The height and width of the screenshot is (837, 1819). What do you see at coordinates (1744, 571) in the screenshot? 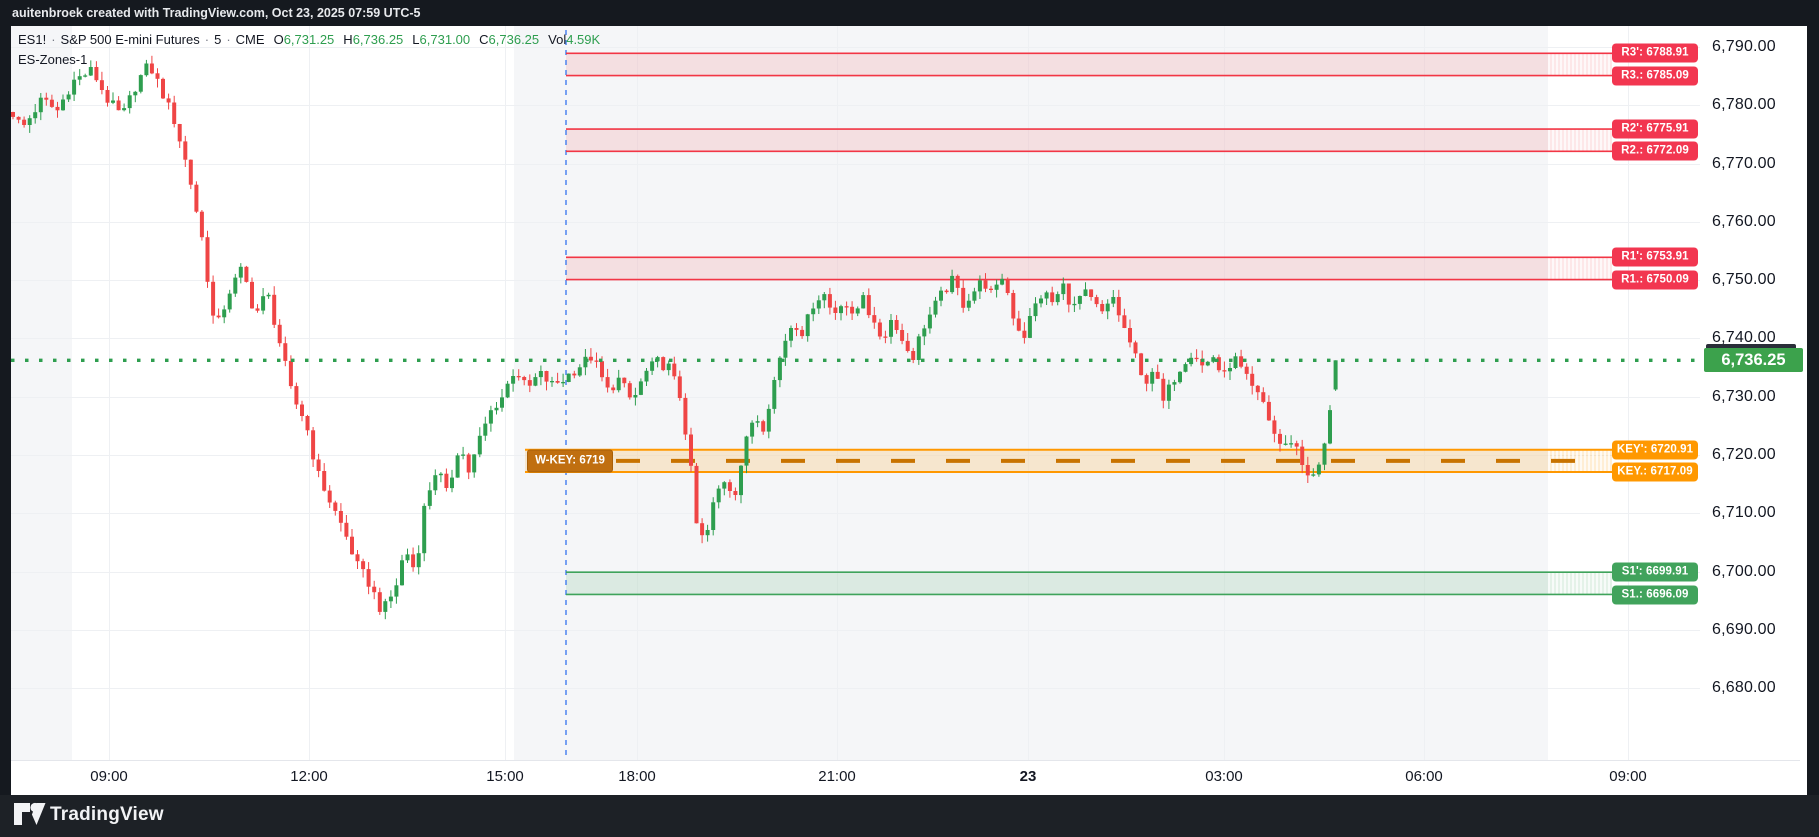
I see `price-axis-label: 6,700.00` at bounding box center [1744, 571].